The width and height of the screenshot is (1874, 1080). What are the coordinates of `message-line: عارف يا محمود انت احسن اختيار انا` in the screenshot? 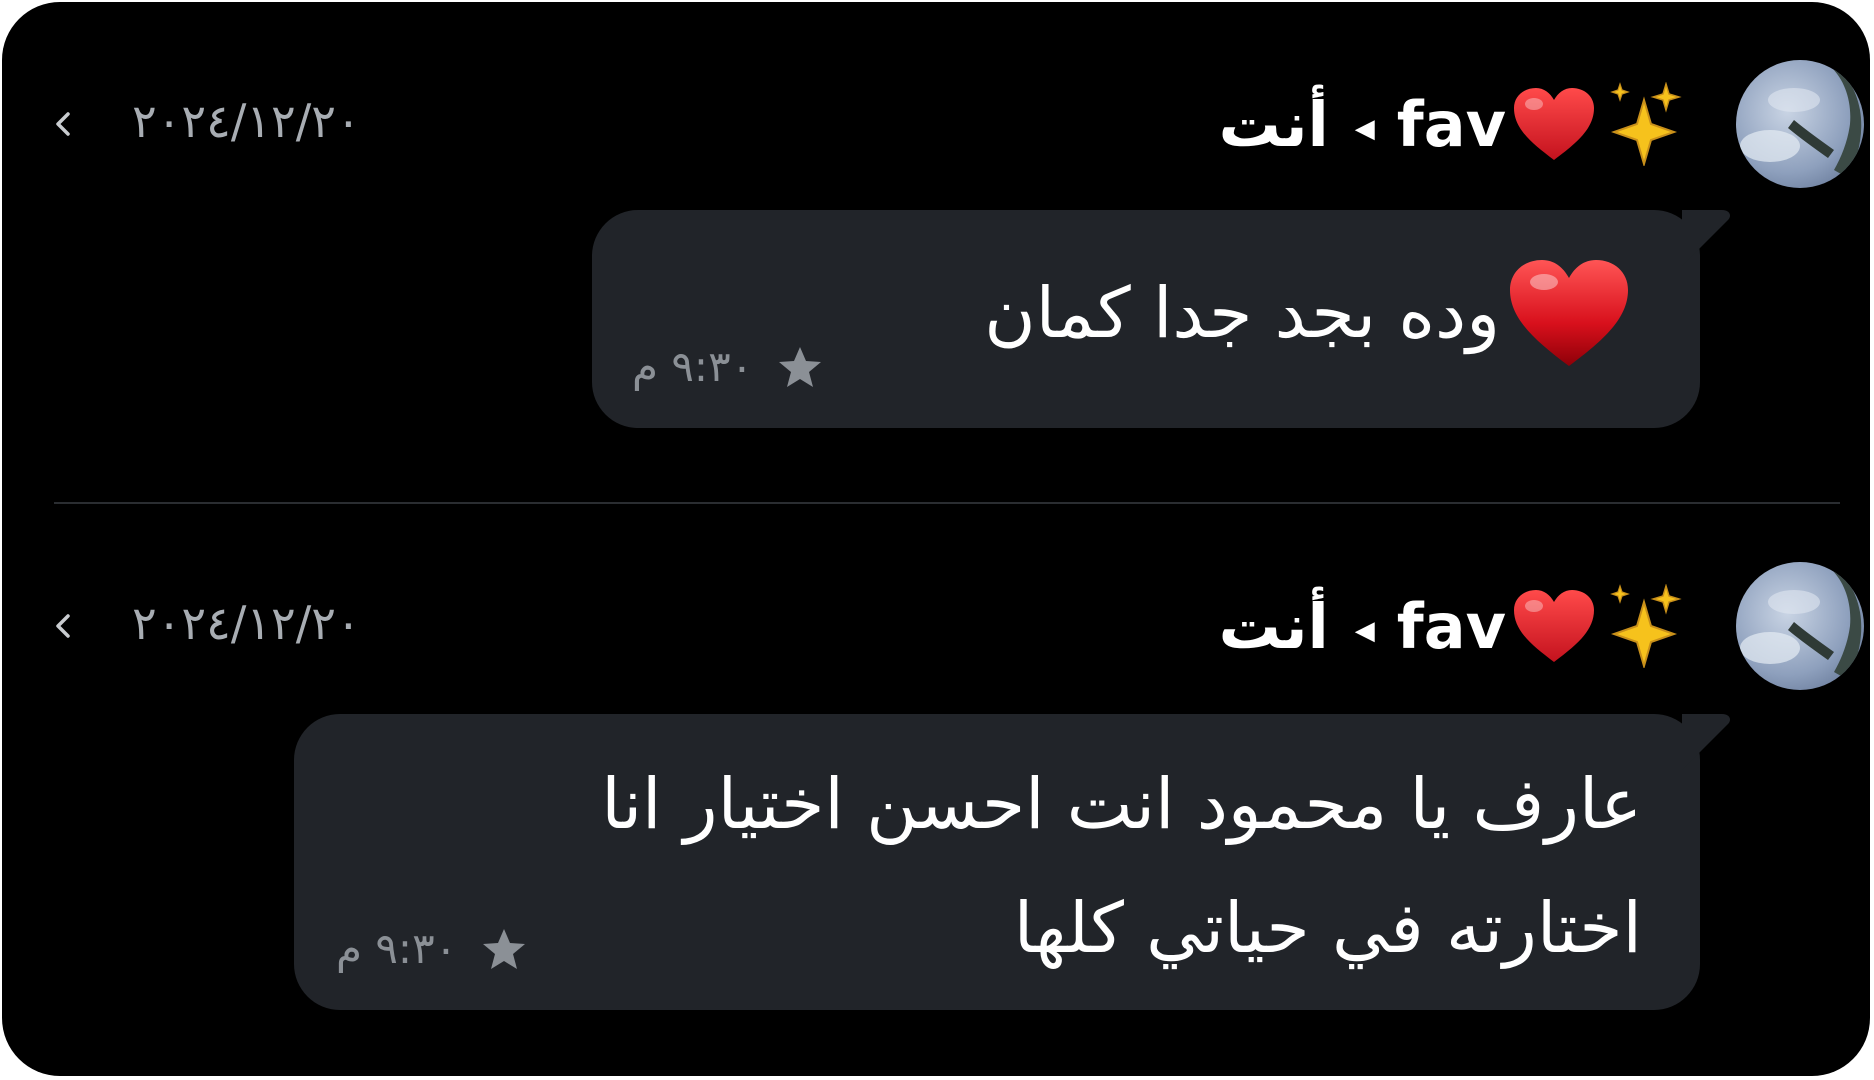 It's located at (1121, 804).